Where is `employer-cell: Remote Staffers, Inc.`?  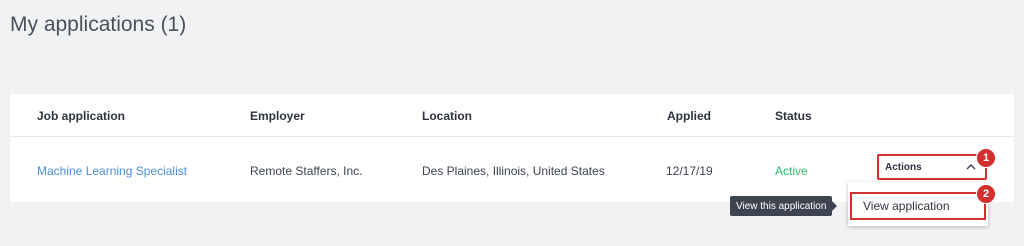 employer-cell: Remote Staffers, Inc. is located at coordinates (306, 171).